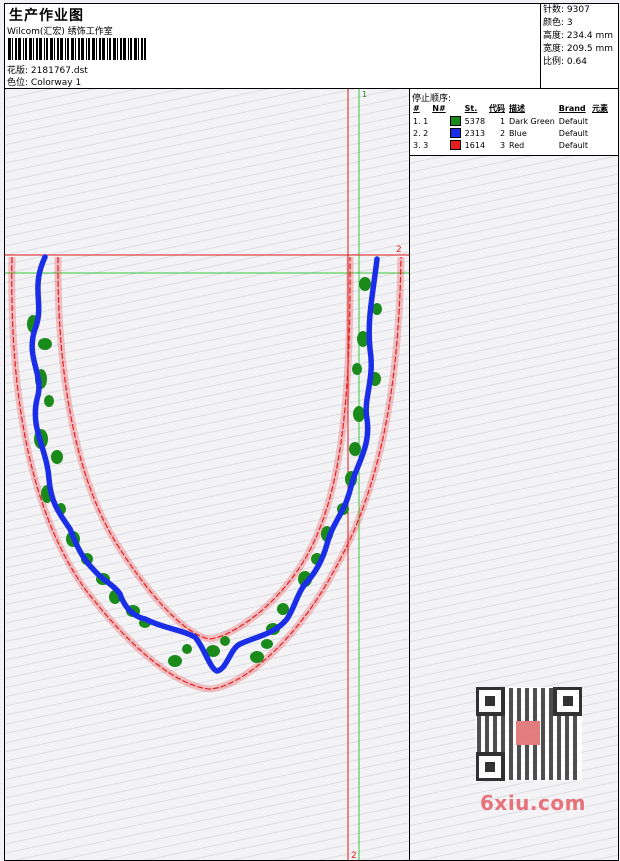 The width and height of the screenshot is (620, 861). What do you see at coordinates (471, 108) in the screenshot?
I see `col-stitches: St.` at bounding box center [471, 108].